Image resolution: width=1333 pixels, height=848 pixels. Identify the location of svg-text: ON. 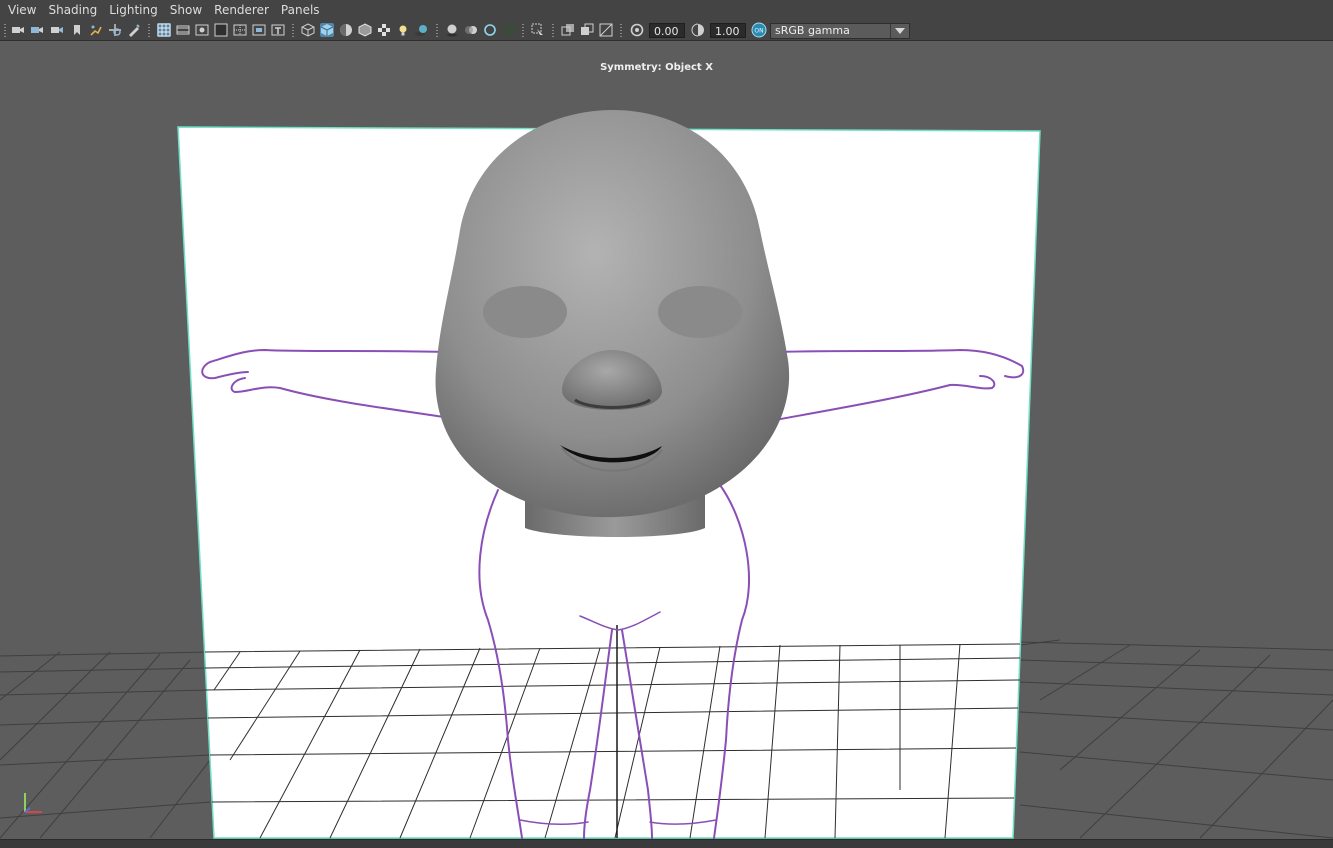
(758, 31).